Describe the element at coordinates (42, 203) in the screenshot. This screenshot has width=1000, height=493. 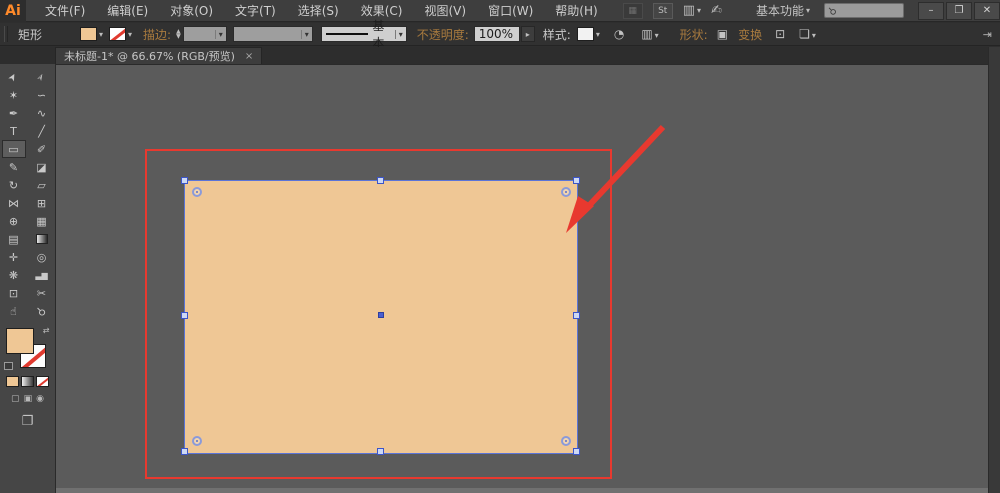
I see `tool-free-transform: ⊞` at that location.